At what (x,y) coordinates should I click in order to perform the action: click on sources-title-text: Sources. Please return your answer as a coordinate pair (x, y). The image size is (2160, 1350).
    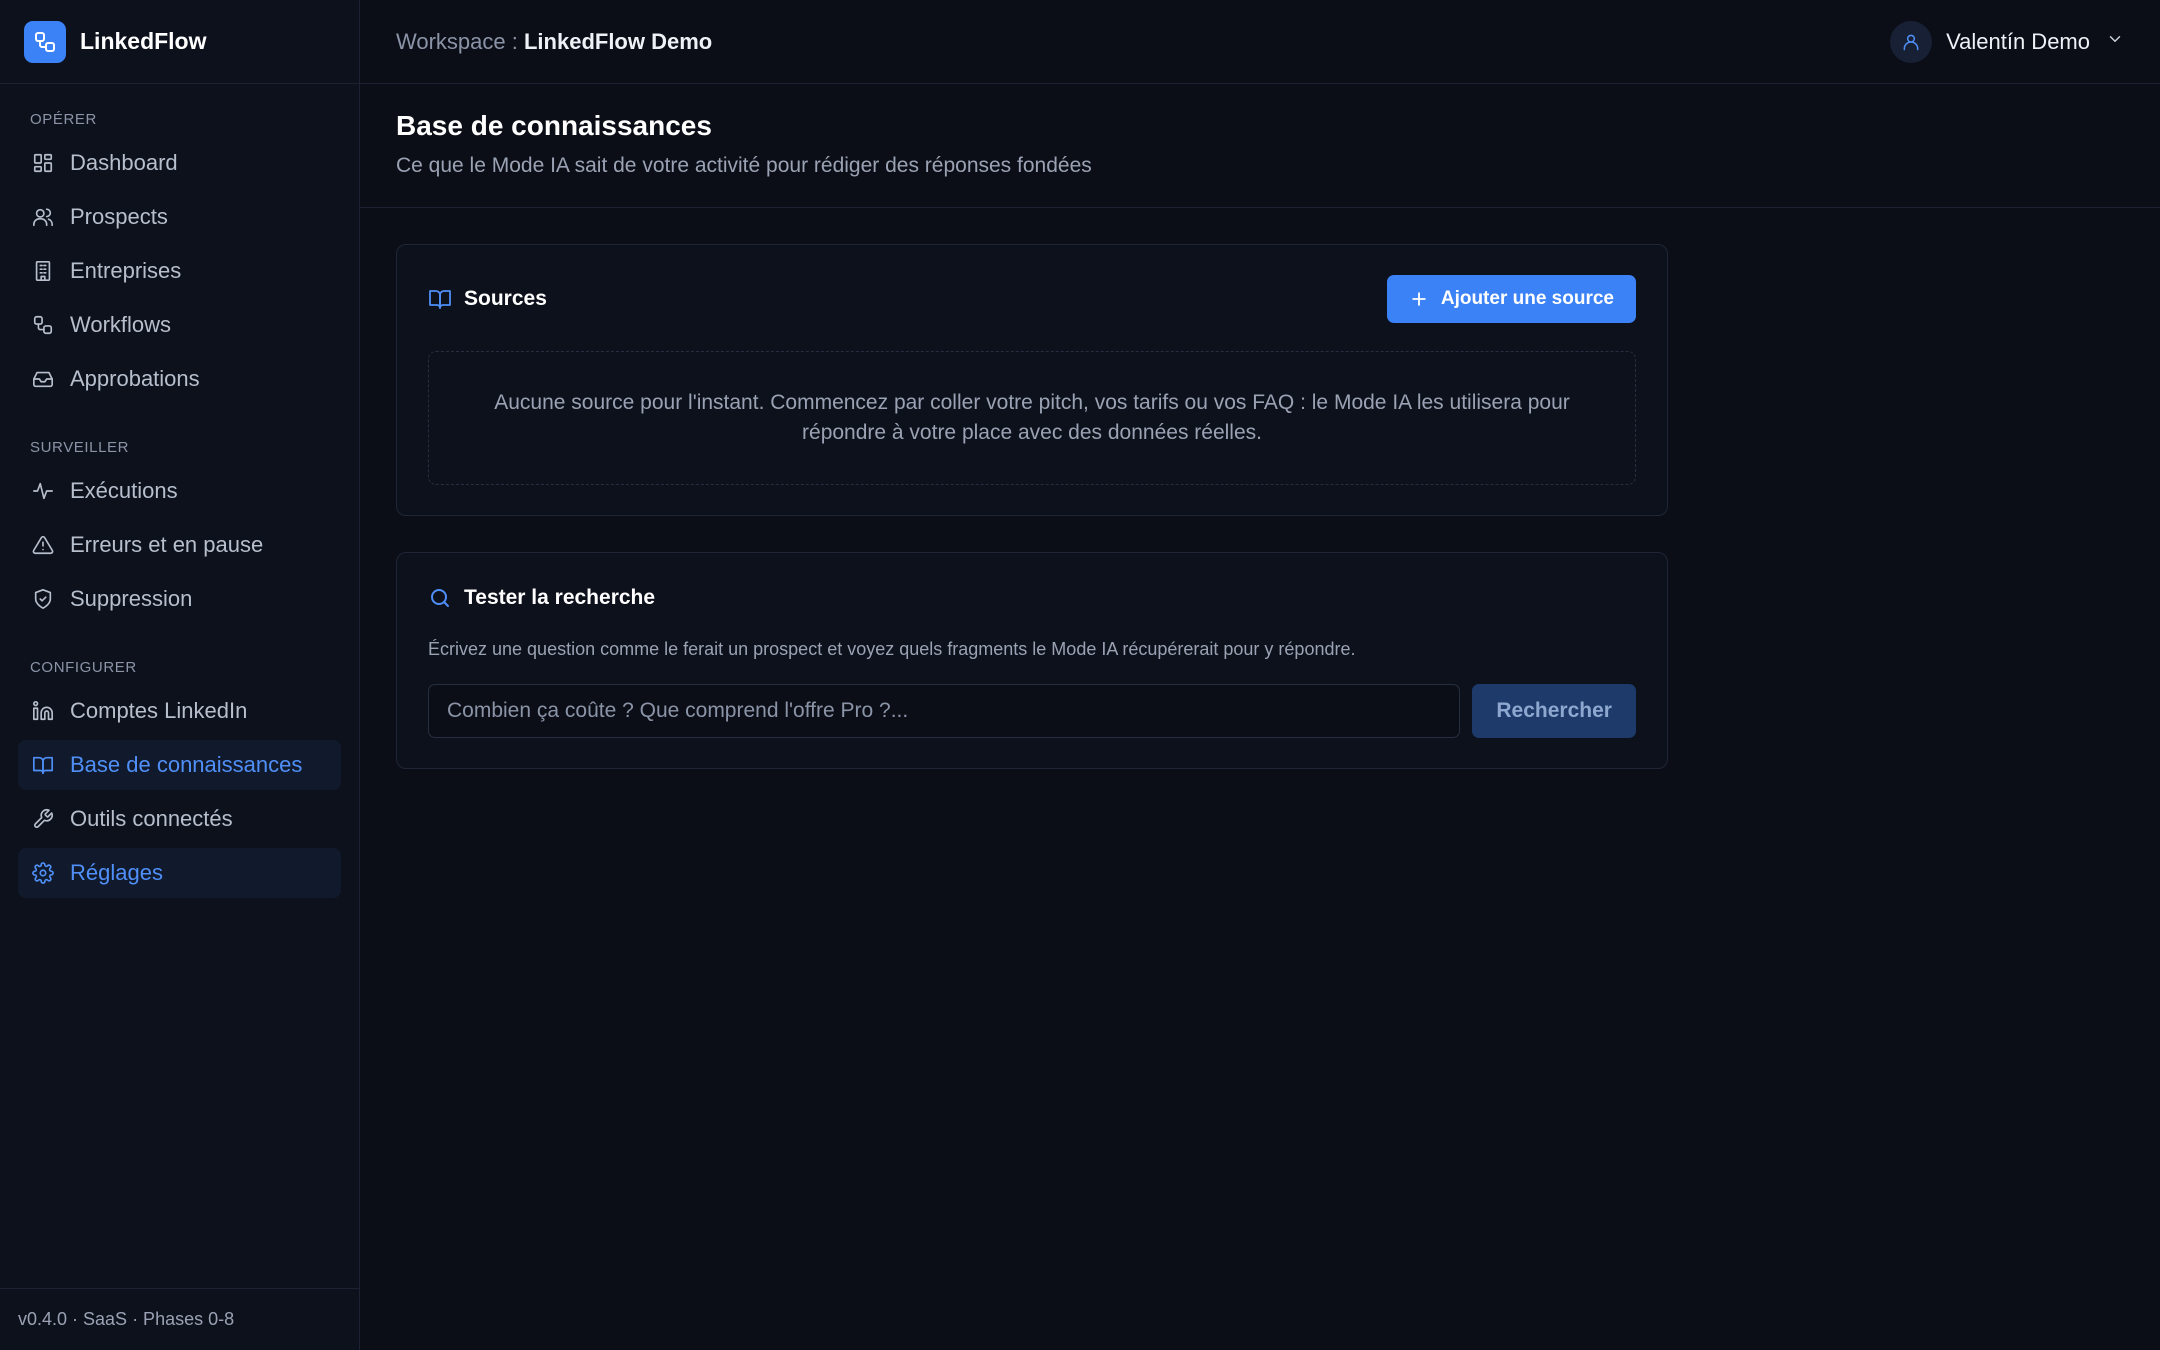
    Looking at the image, I should click on (505, 298).